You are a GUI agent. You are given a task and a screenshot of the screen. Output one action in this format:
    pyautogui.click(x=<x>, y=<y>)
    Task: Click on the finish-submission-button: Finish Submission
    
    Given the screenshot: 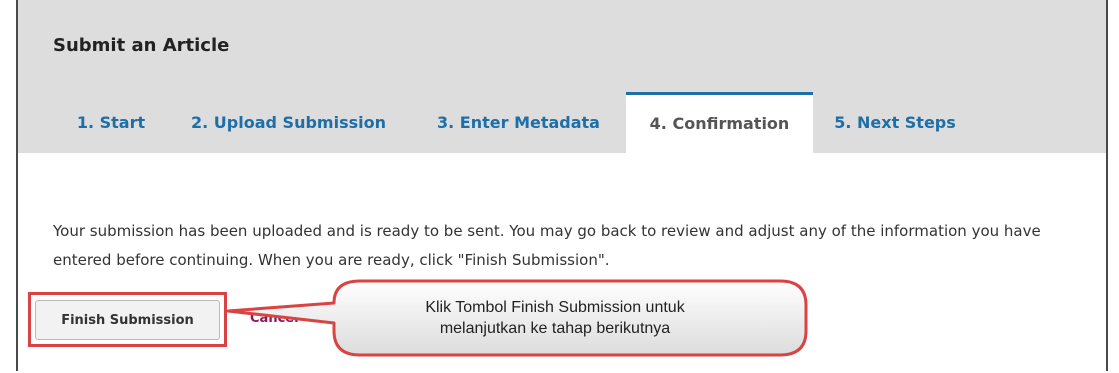 What is the action you would take?
    pyautogui.click(x=127, y=320)
    